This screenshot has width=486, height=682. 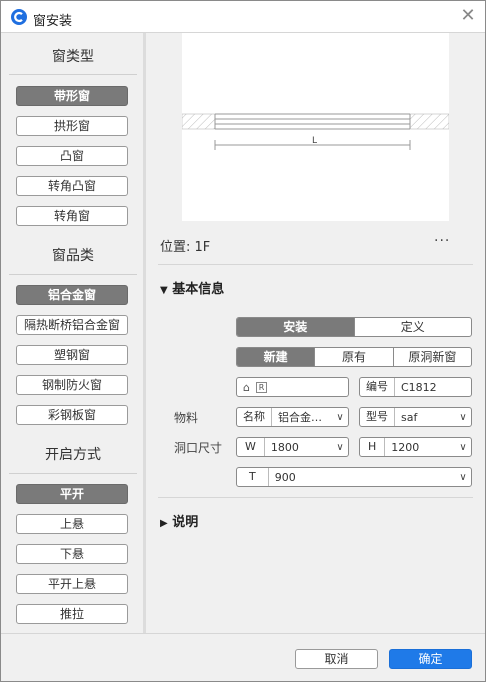 I want to click on section-title-window-type: 窗类型, so click(x=73, y=57).